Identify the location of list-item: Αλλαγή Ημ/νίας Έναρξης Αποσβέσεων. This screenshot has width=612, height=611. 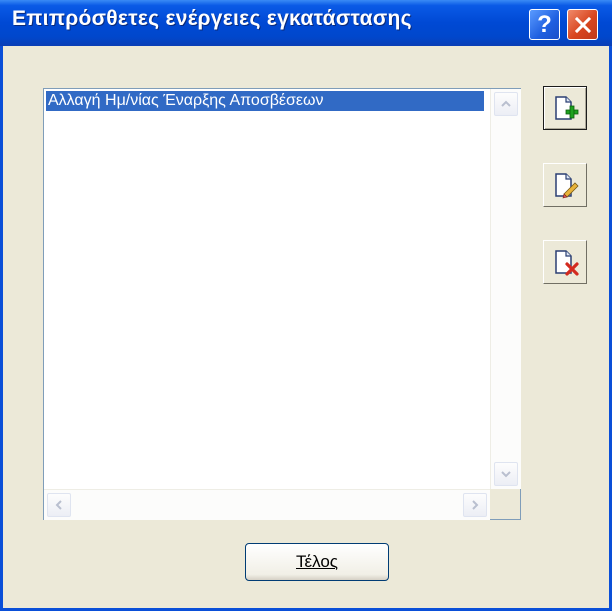
(265, 101).